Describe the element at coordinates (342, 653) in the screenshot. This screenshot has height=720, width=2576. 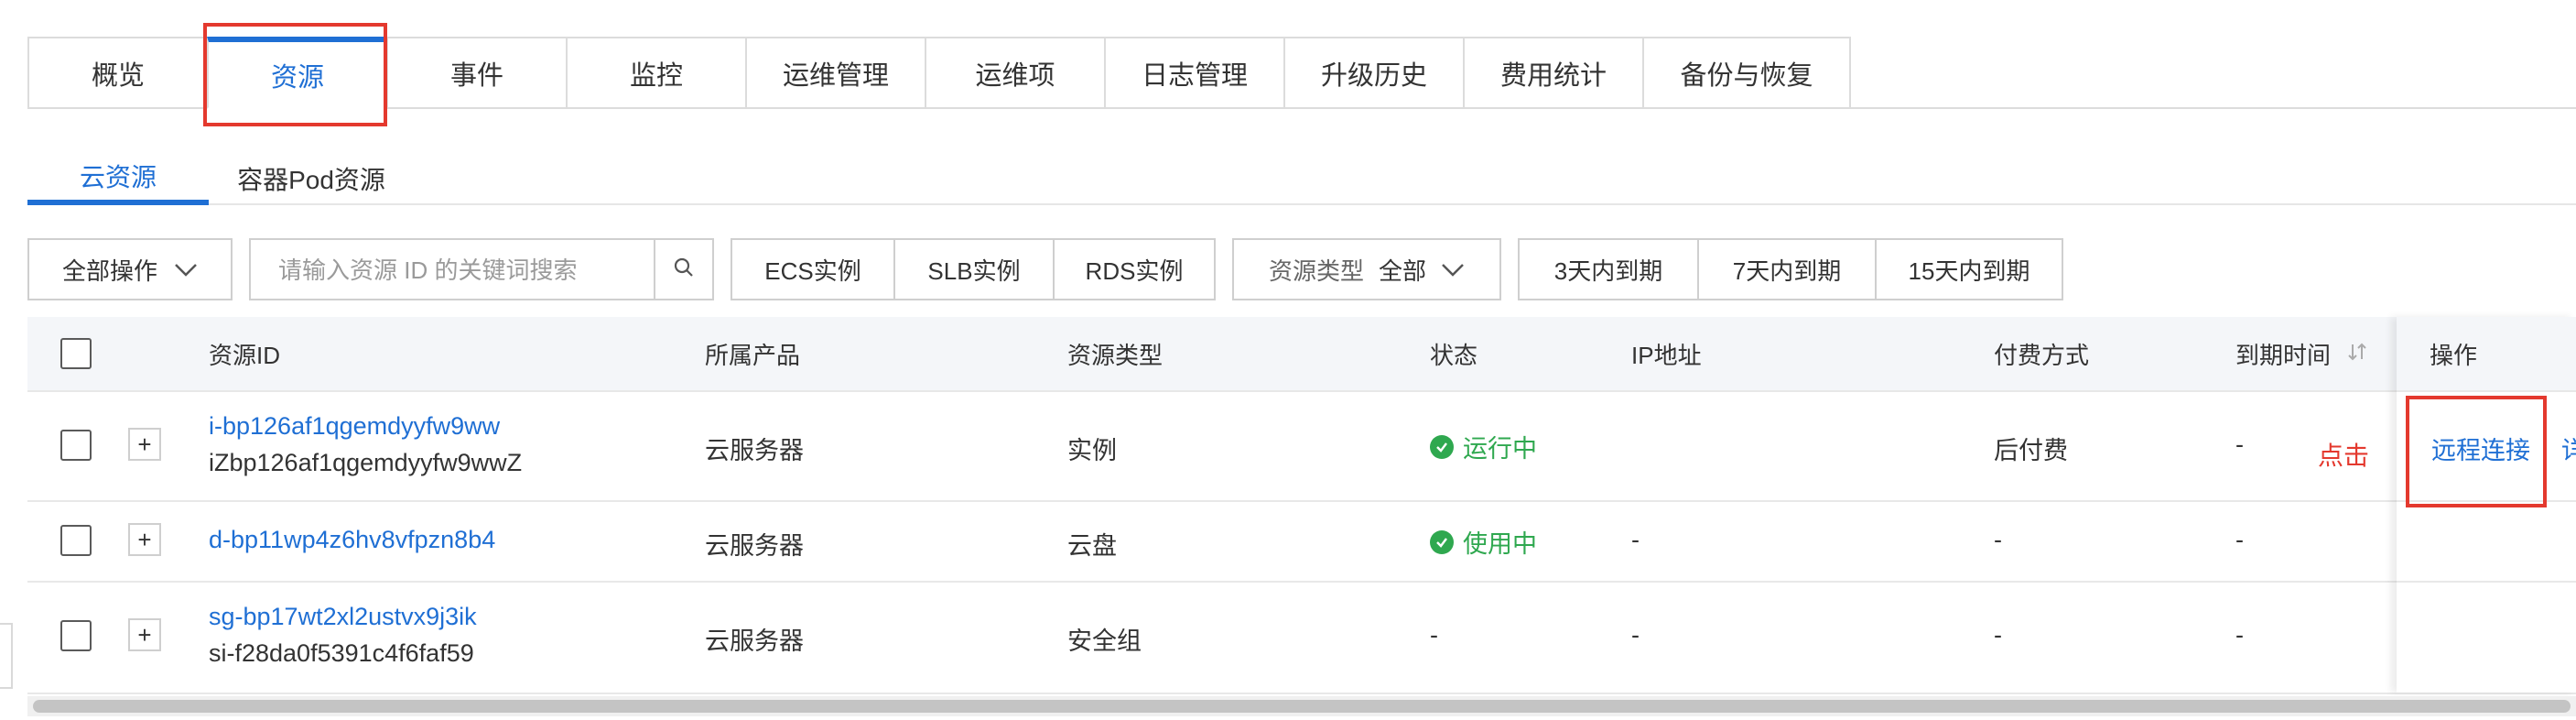
I see `resource-sub-id: si-f28da0f5391c4f6faf59` at that location.